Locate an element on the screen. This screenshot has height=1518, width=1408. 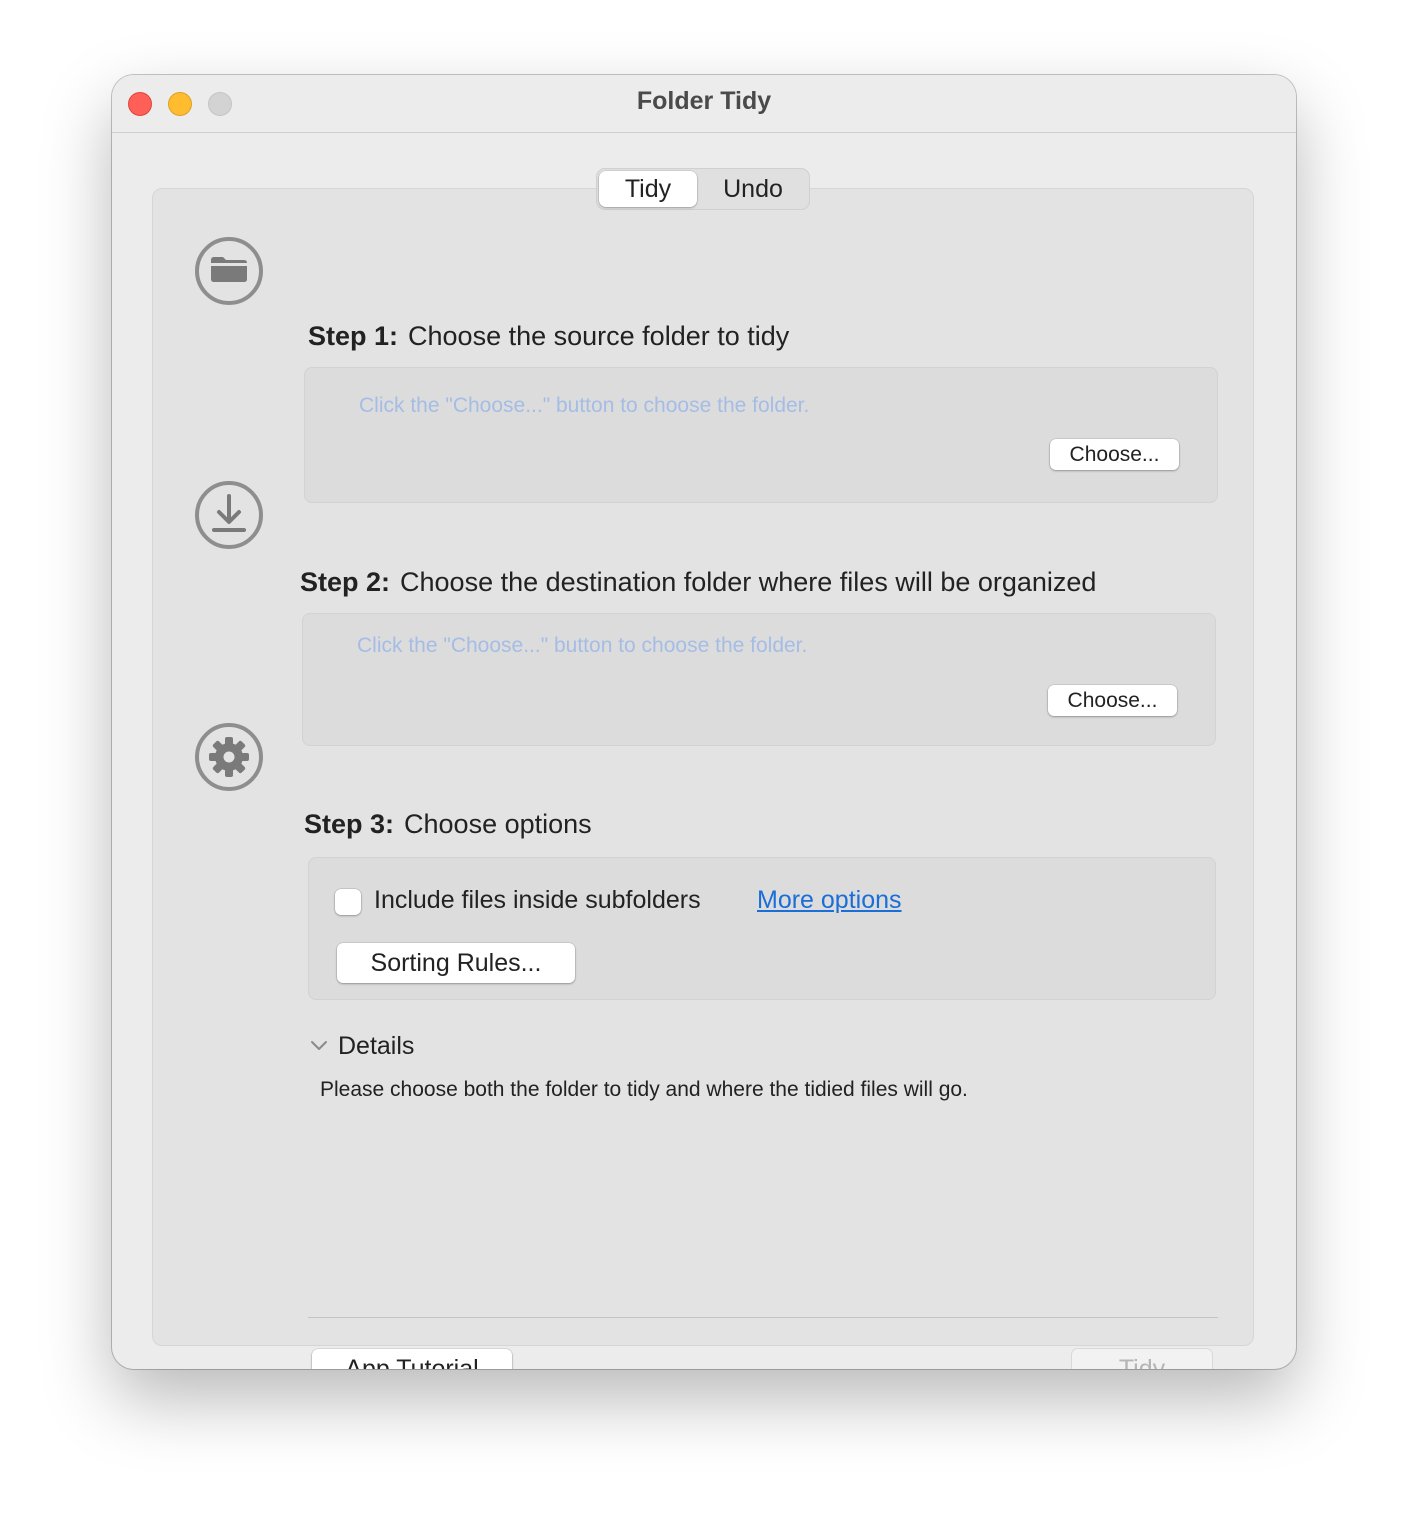
chevron-down-icon is located at coordinates (319, 1046).